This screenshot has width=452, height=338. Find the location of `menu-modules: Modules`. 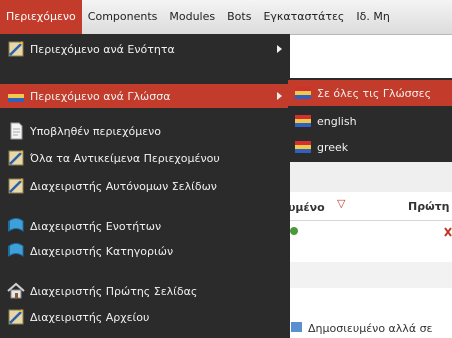

menu-modules: Modules is located at coordinates (192, 17).